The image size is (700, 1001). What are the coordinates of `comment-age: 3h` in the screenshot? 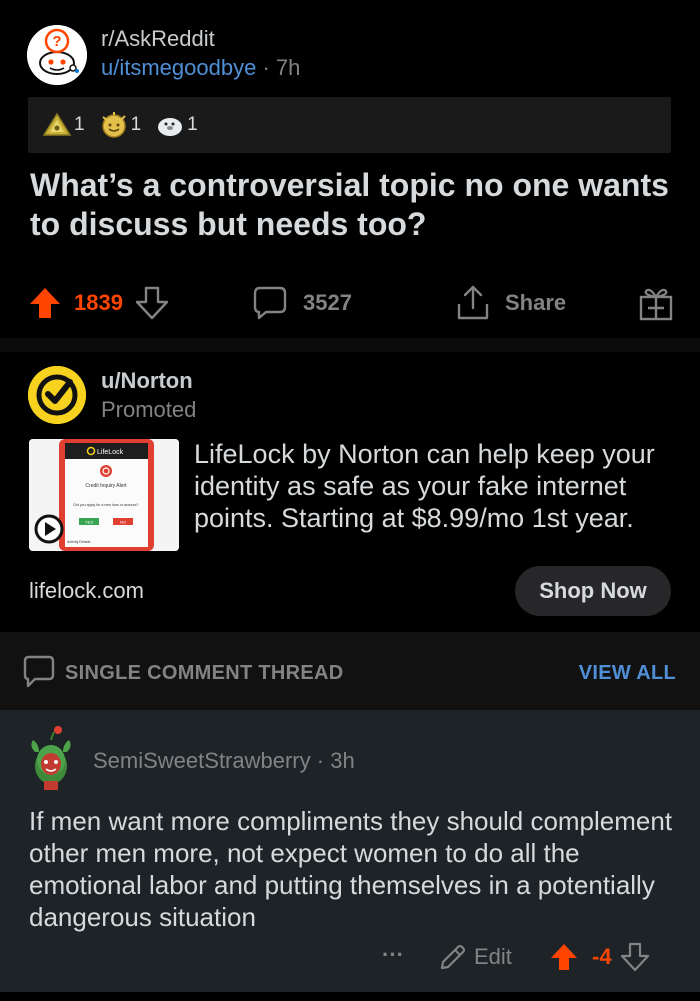 It's located at (342, 760).